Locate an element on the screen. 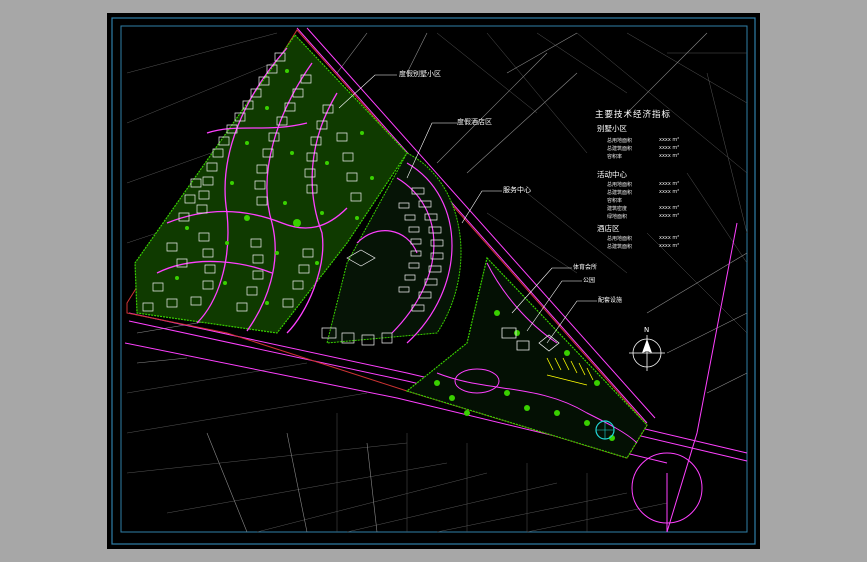  label-villa-area: 度假别墅小区 is located at coordinates (420, 74).